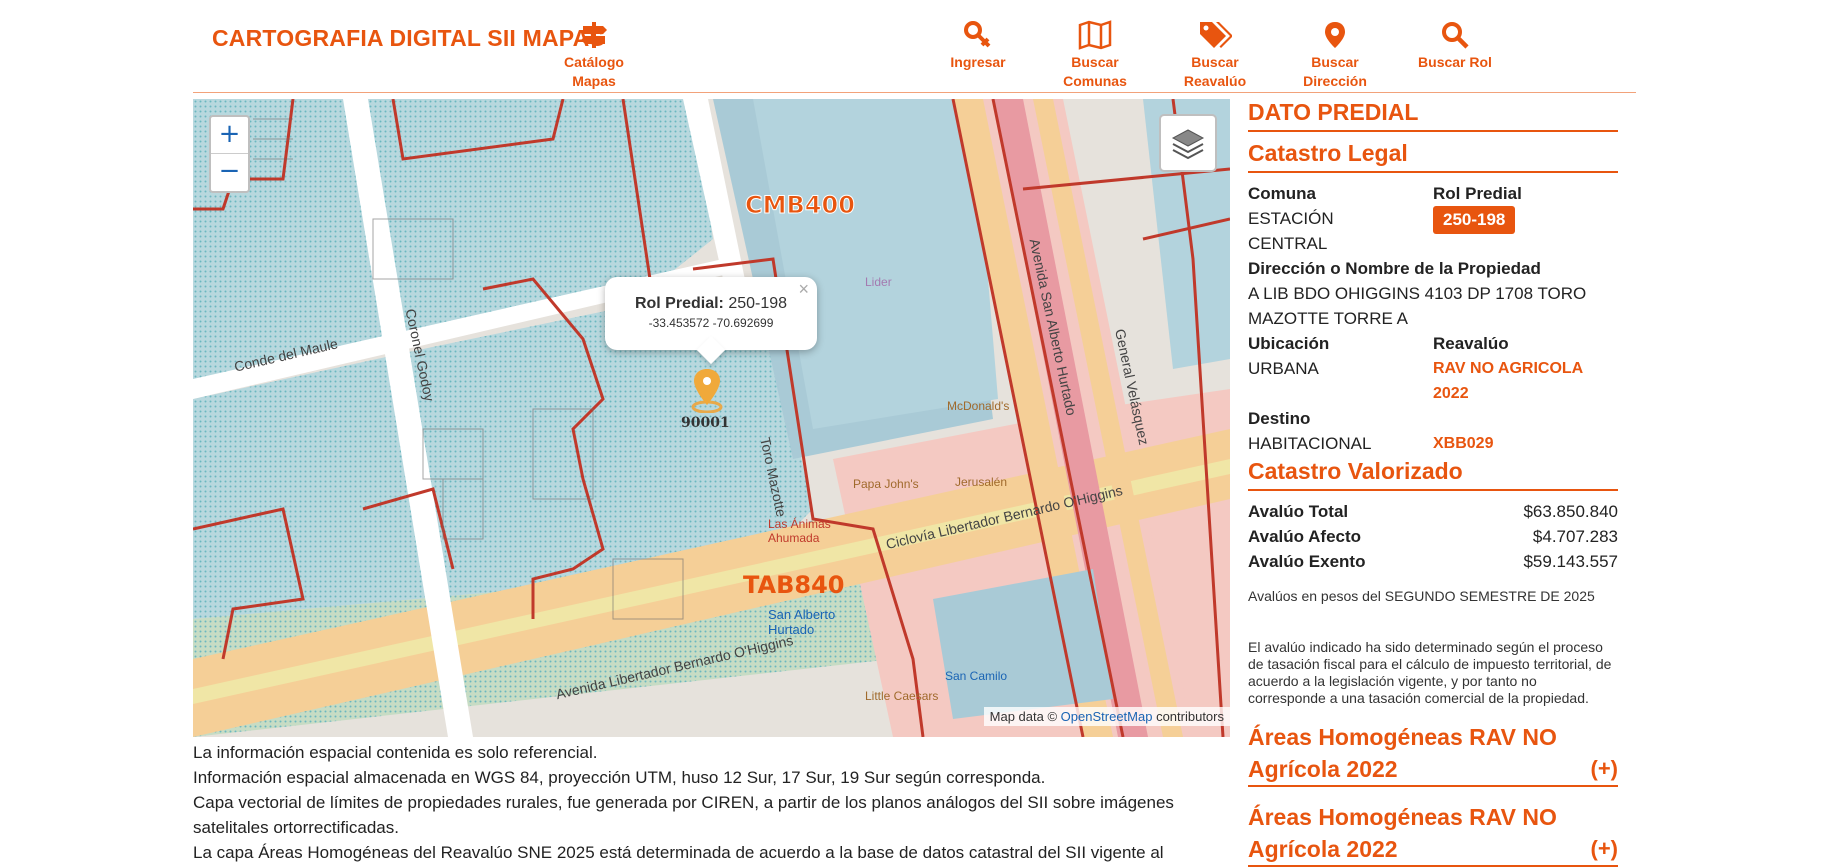  I want to click on zoom-in-button: +, so click(229, 135).